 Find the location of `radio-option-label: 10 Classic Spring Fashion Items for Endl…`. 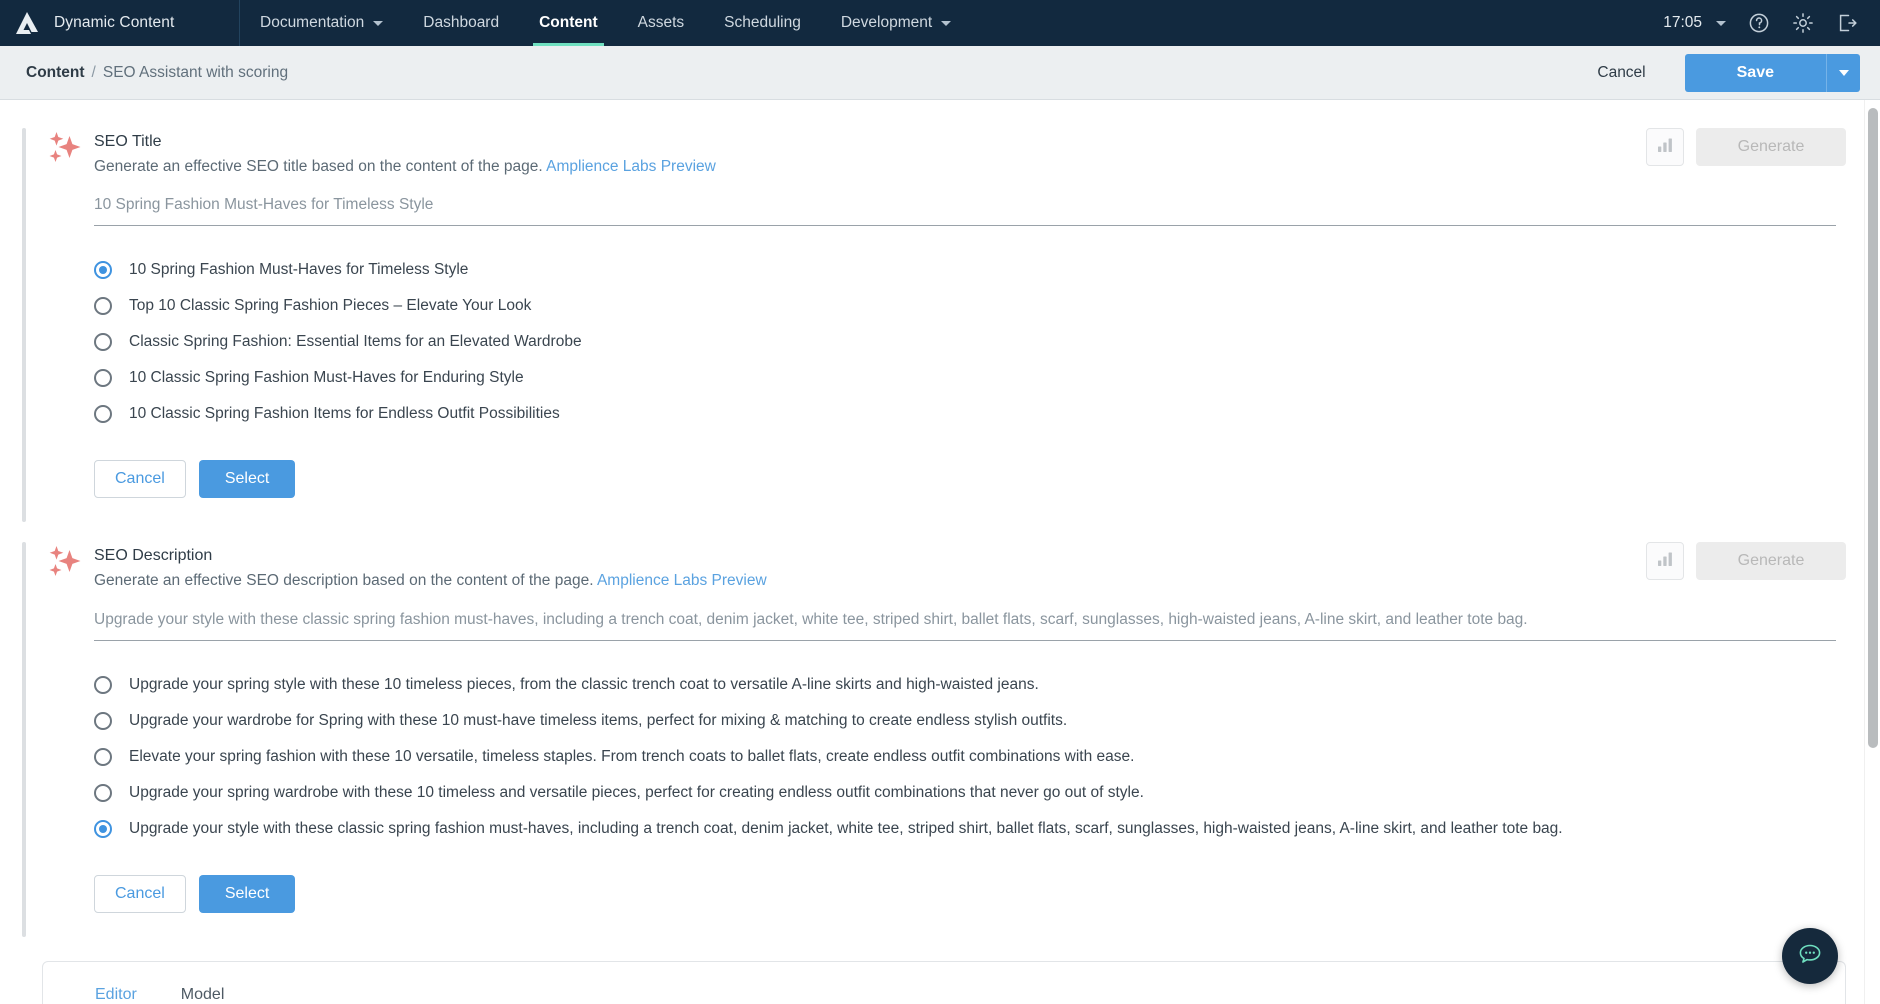

radio-option-label: 10 Classic Spring Fashion Items for Endl… is located at coordinates (344, 414).